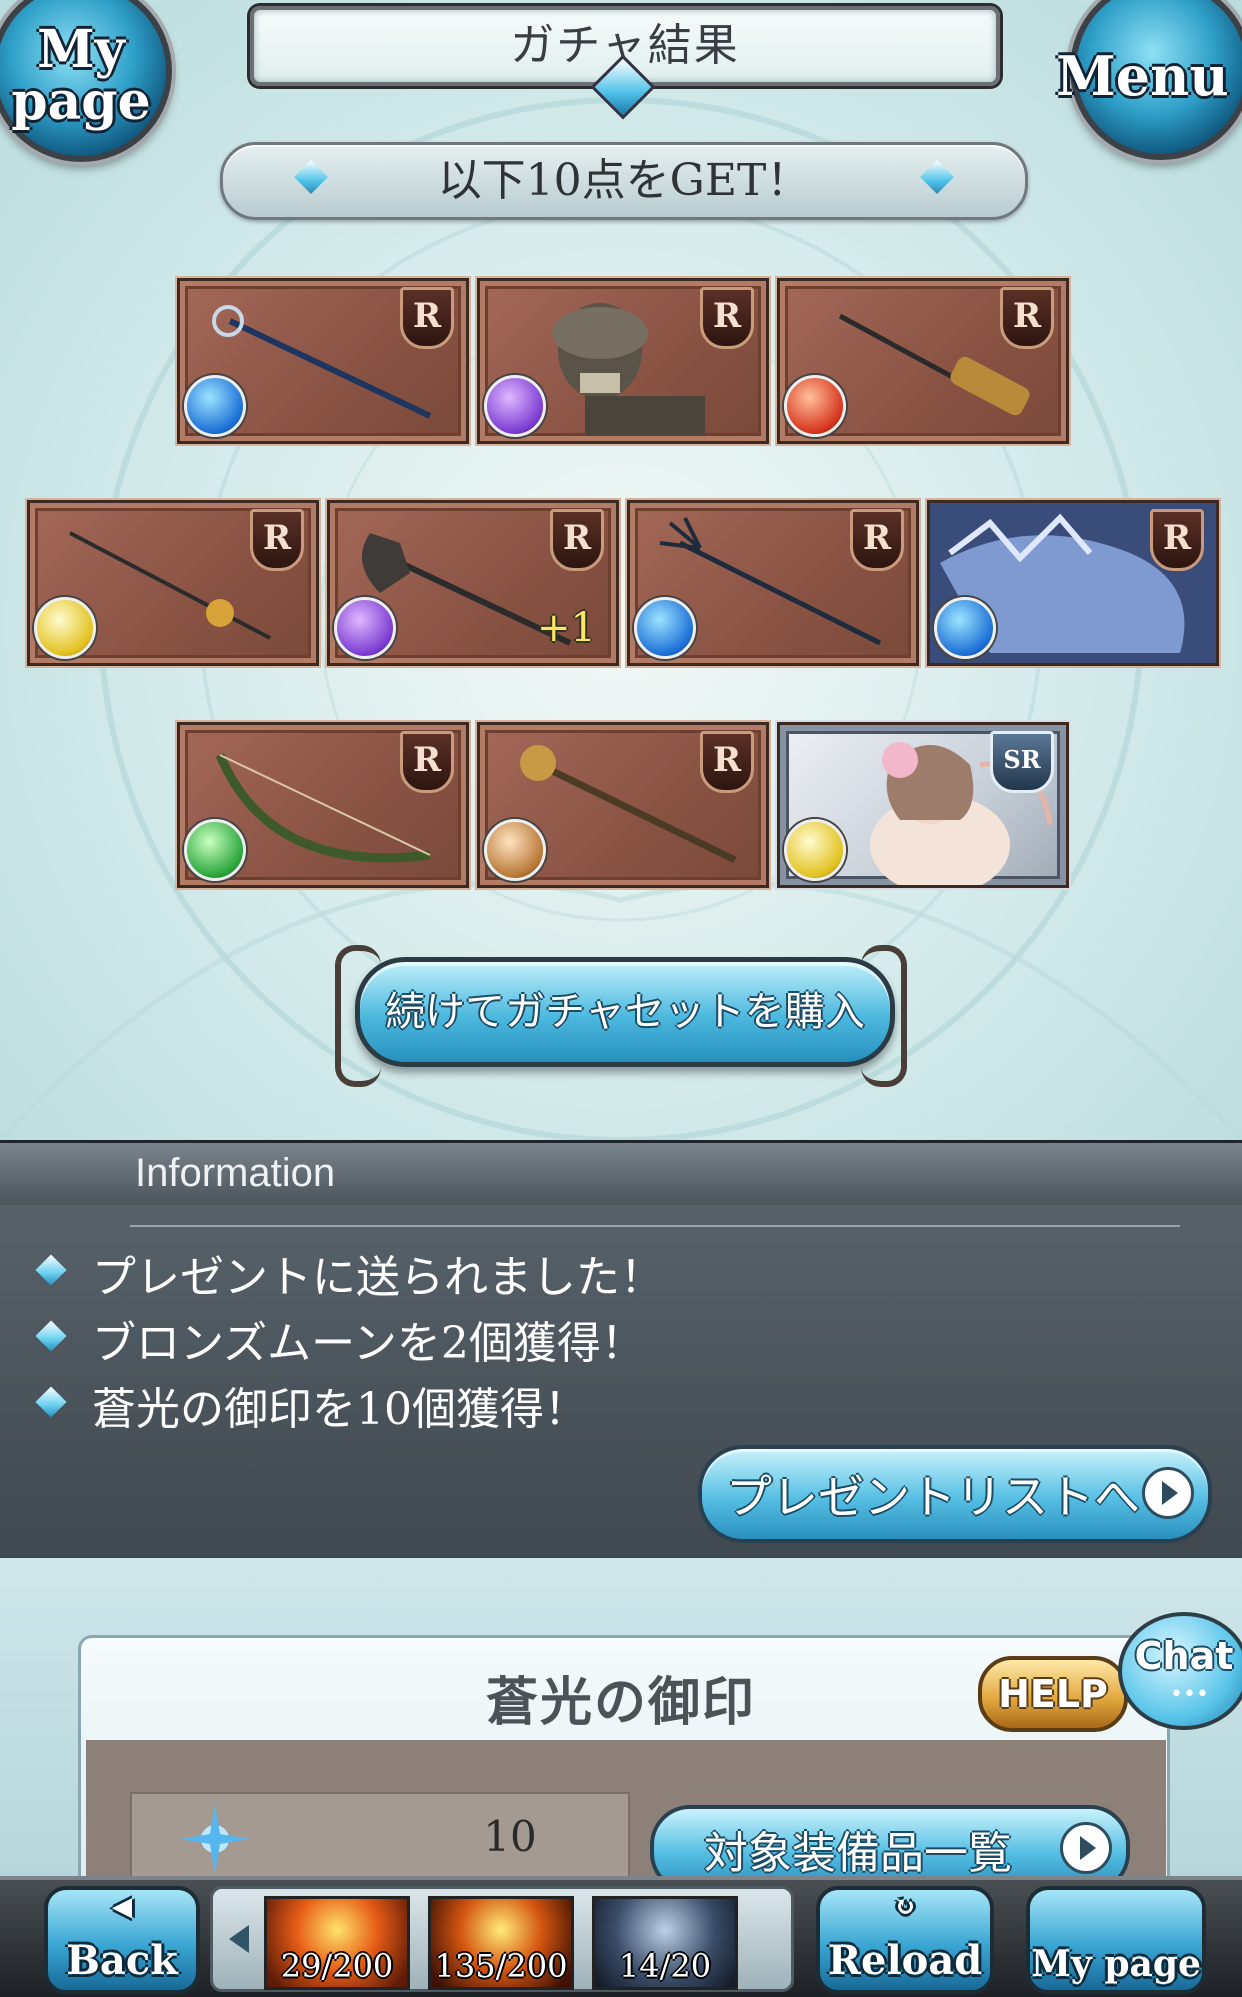 The height and width of the screenshot is (1997, 1242). Describe the element at coordinates (1184, 1656) in the screenshot. I see `chat-label: Chat` at that location.